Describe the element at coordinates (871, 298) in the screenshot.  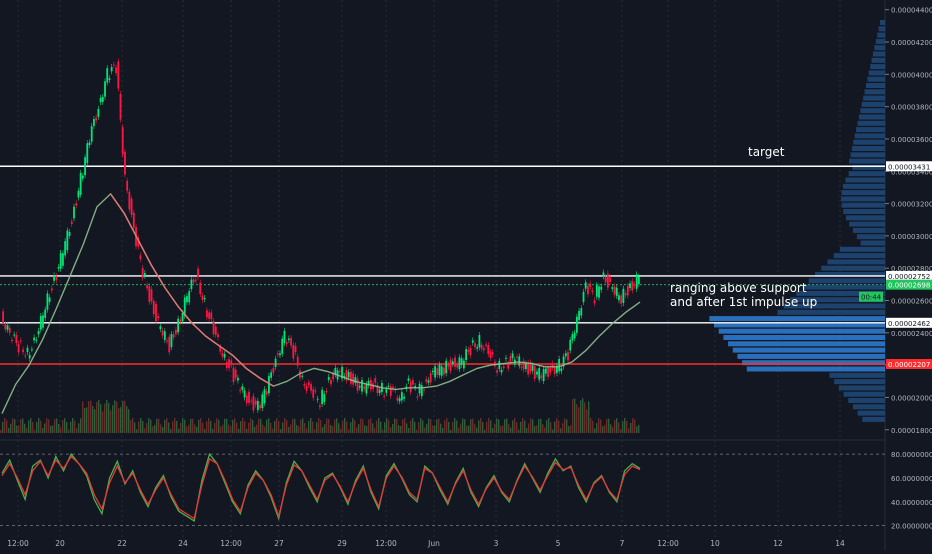
I see `countdown-label: 00:44` at that location.